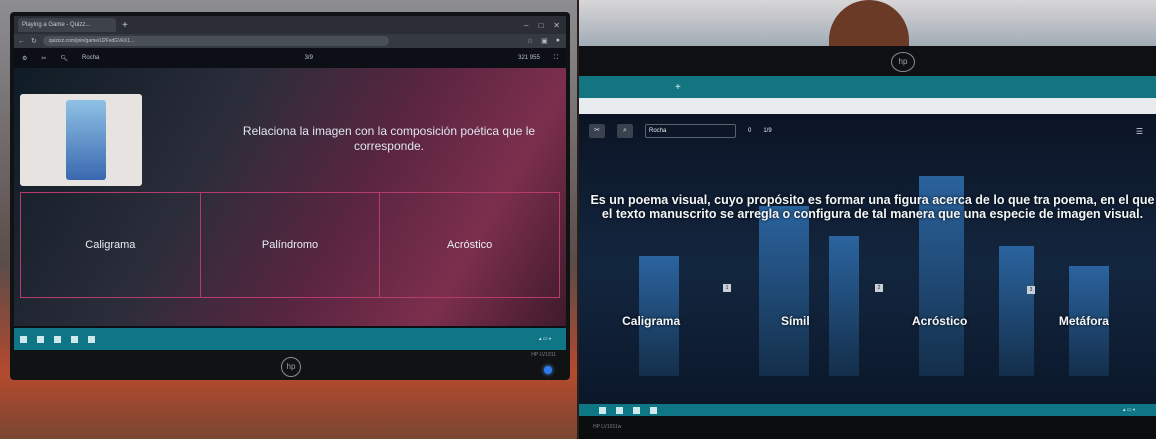 The image size is (1156, 439). I want to click on window-controls: – □ ✕, so click(545, 25).